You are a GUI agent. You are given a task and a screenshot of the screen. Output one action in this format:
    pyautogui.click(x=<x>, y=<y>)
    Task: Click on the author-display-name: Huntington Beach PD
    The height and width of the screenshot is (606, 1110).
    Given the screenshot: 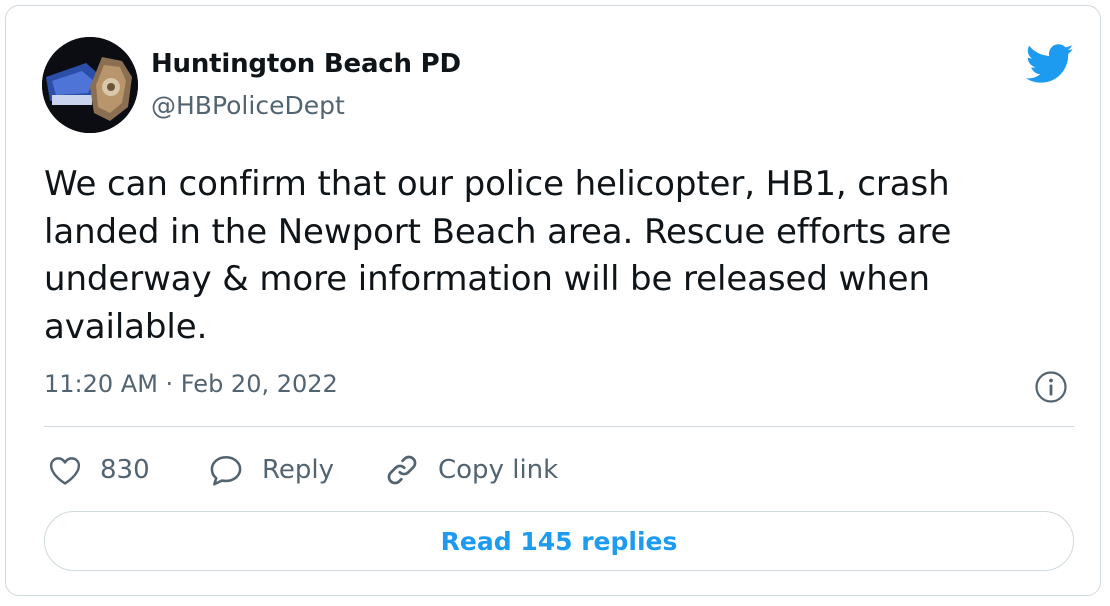 What is the action you would take?
    pyautogui.click(x=306, y=64)
    